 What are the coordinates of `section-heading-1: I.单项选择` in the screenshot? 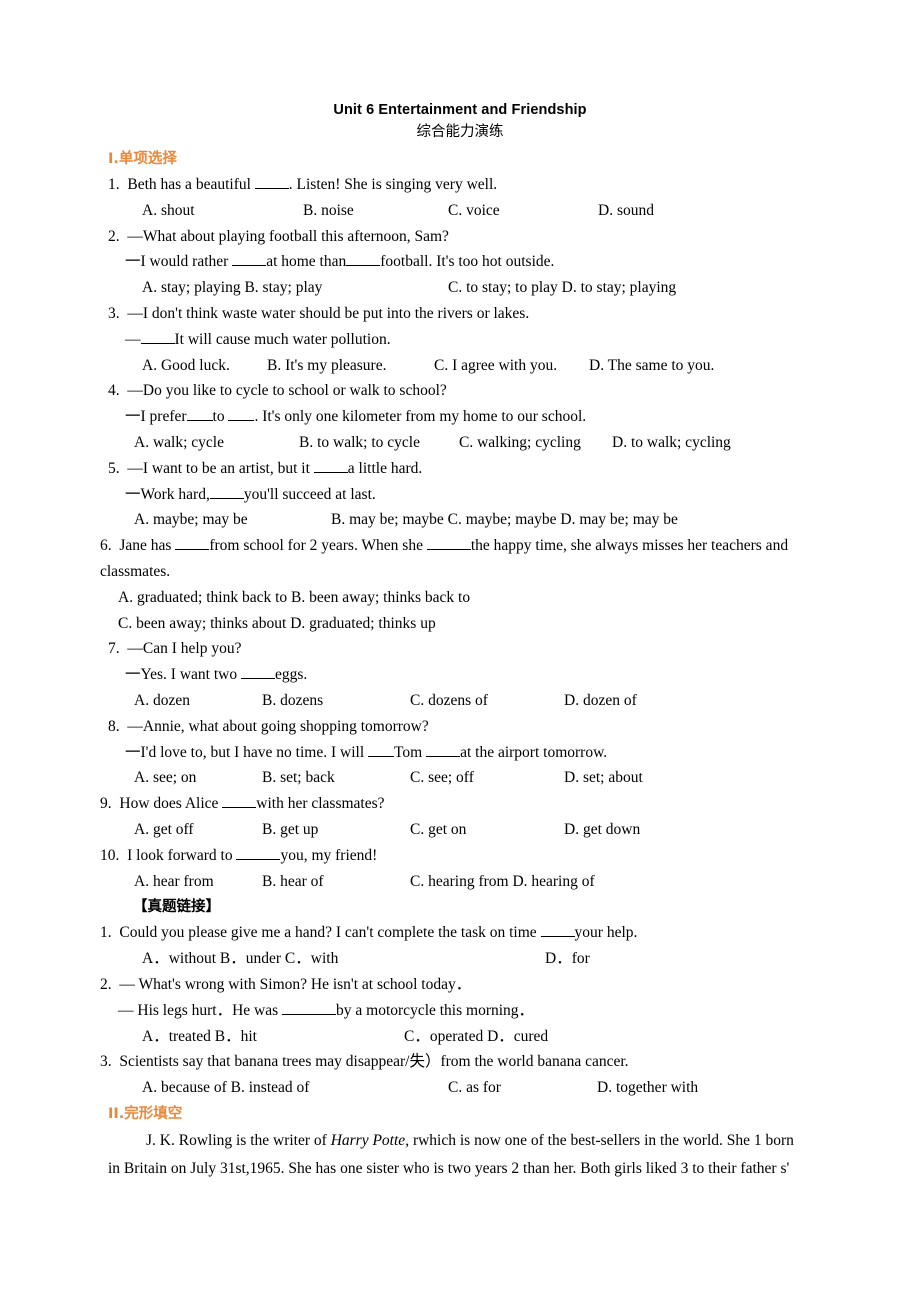 It's located at (142, 159).